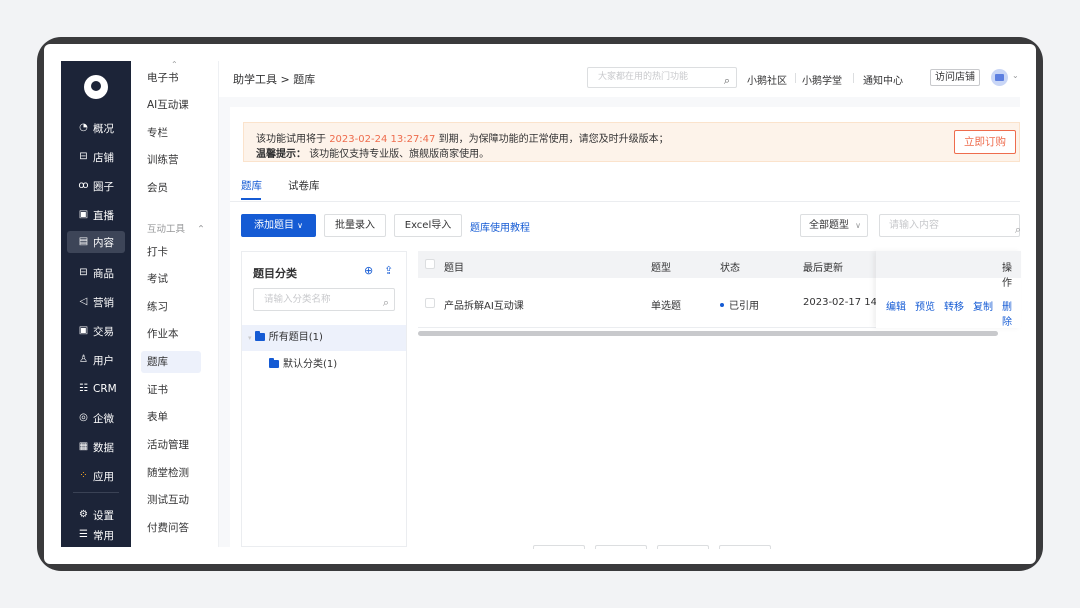 The width and height of the screenshot is (1080, 608). I want to click on nav-item-2: ꝏ 圈子, so click(96, 186).